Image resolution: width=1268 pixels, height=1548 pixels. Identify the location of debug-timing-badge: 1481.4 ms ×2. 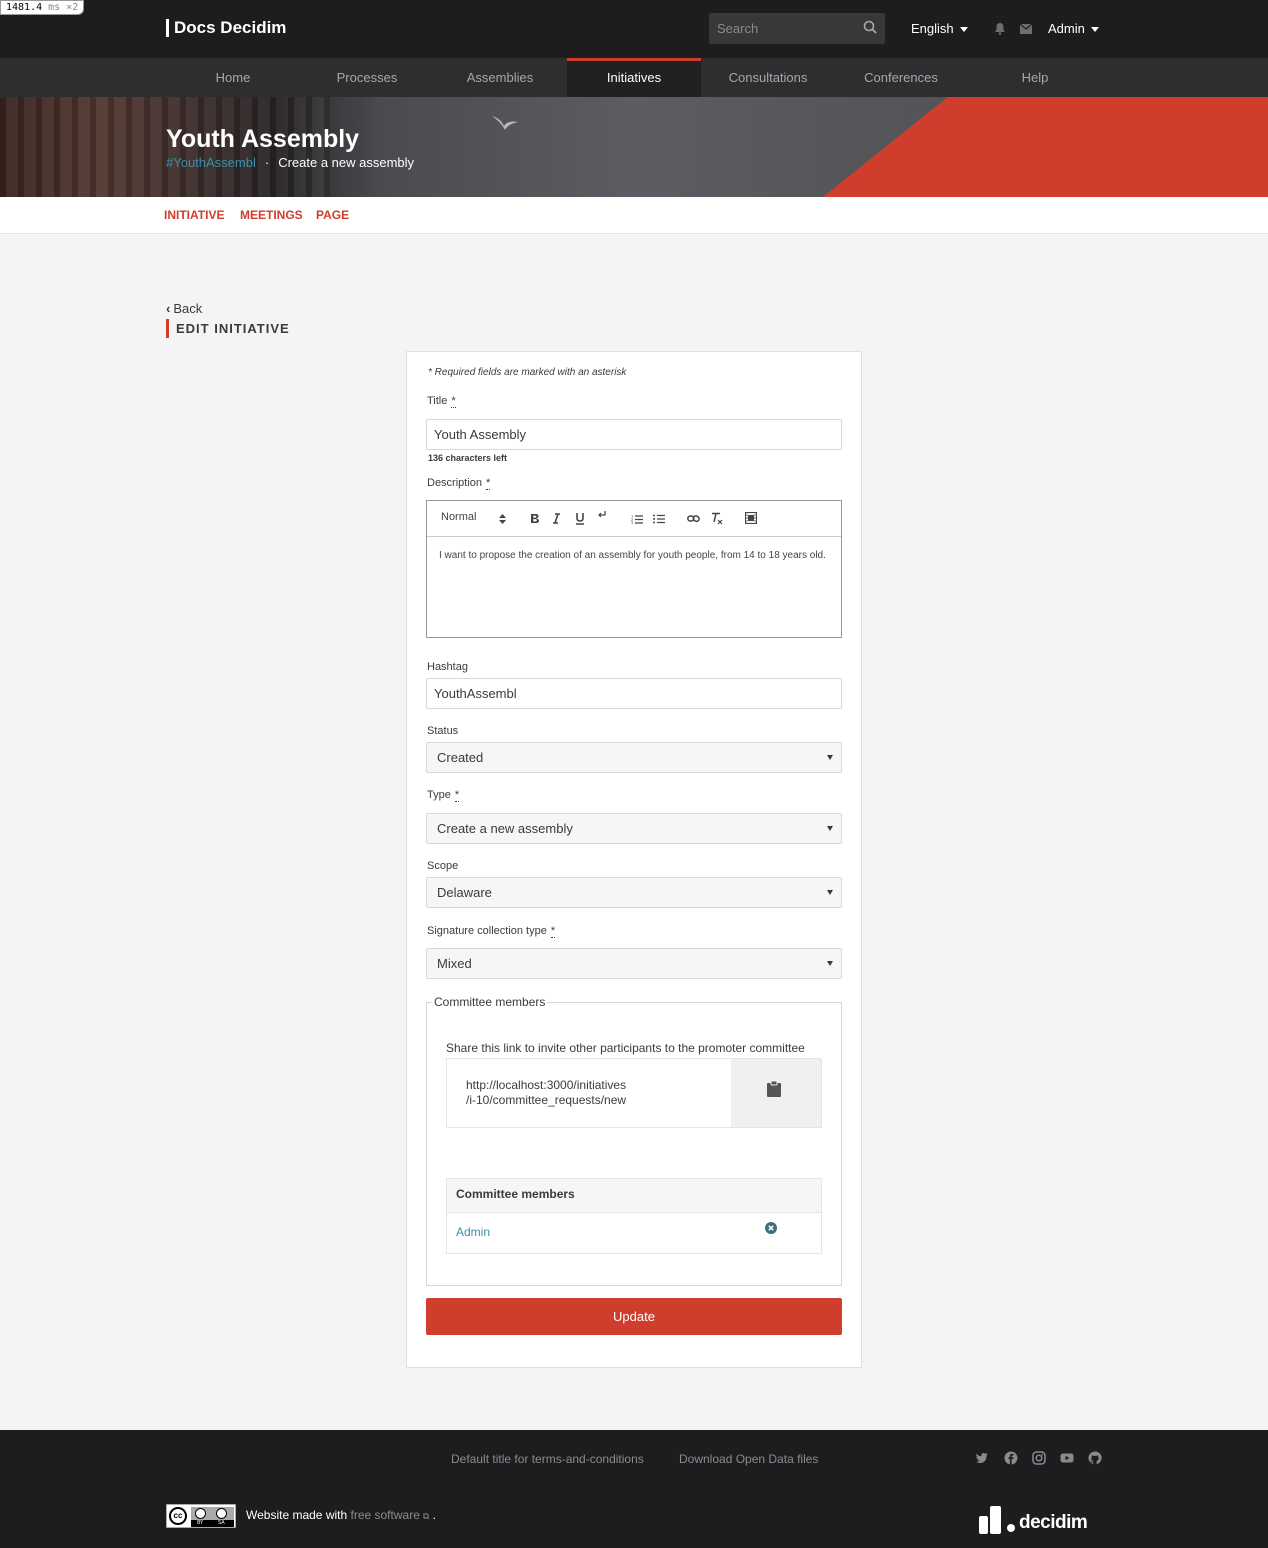
(42, 7).